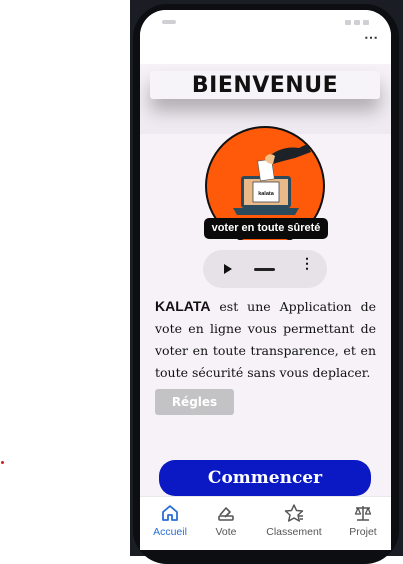 The height and width of the screenshot is (564, 403). What do you see at coordinates (294, 523) in the screenshot?
I see `nav-item-classement: Classement` at bounding box center [294, 523].